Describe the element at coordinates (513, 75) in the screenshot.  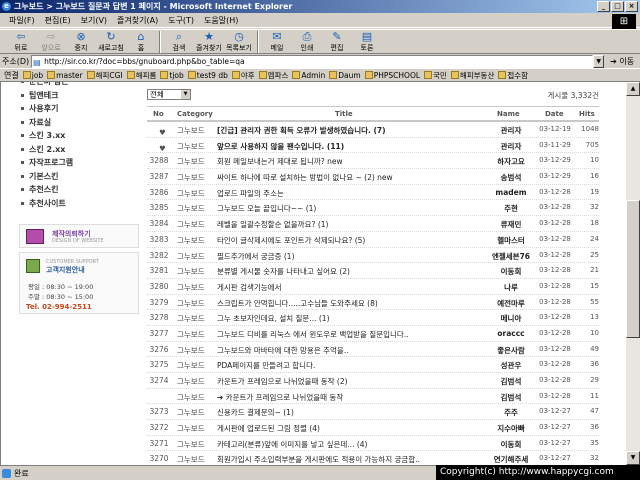
I see `link-item: 접수함` at that location.